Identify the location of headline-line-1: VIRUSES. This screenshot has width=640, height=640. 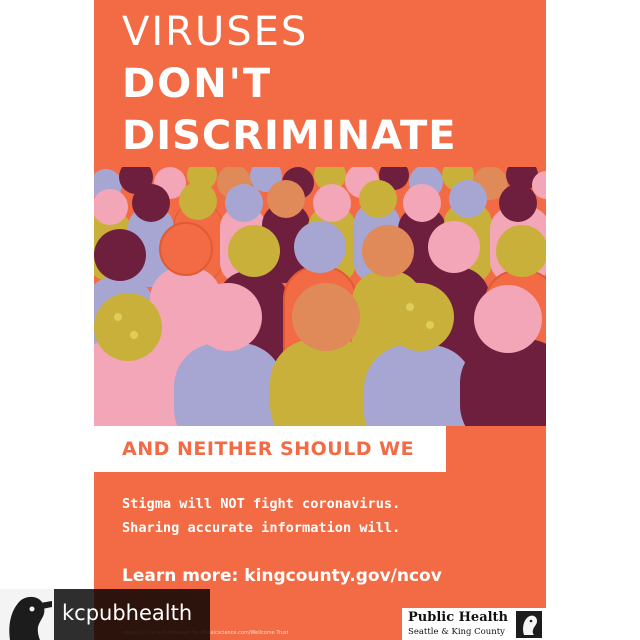
(215, 32).